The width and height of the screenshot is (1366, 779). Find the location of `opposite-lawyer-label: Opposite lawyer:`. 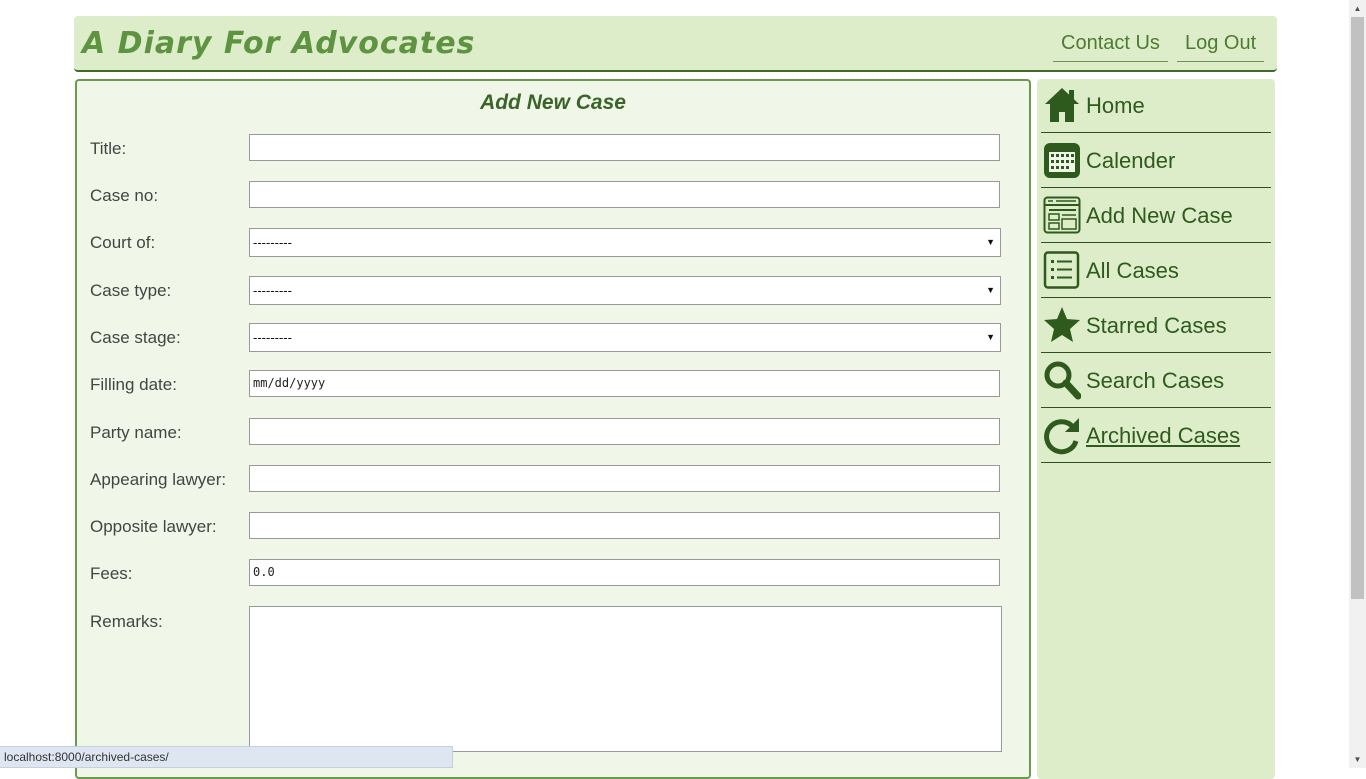

opposite-lawyer-label: Opposite lawyer: is located at coordinates (153, 526).